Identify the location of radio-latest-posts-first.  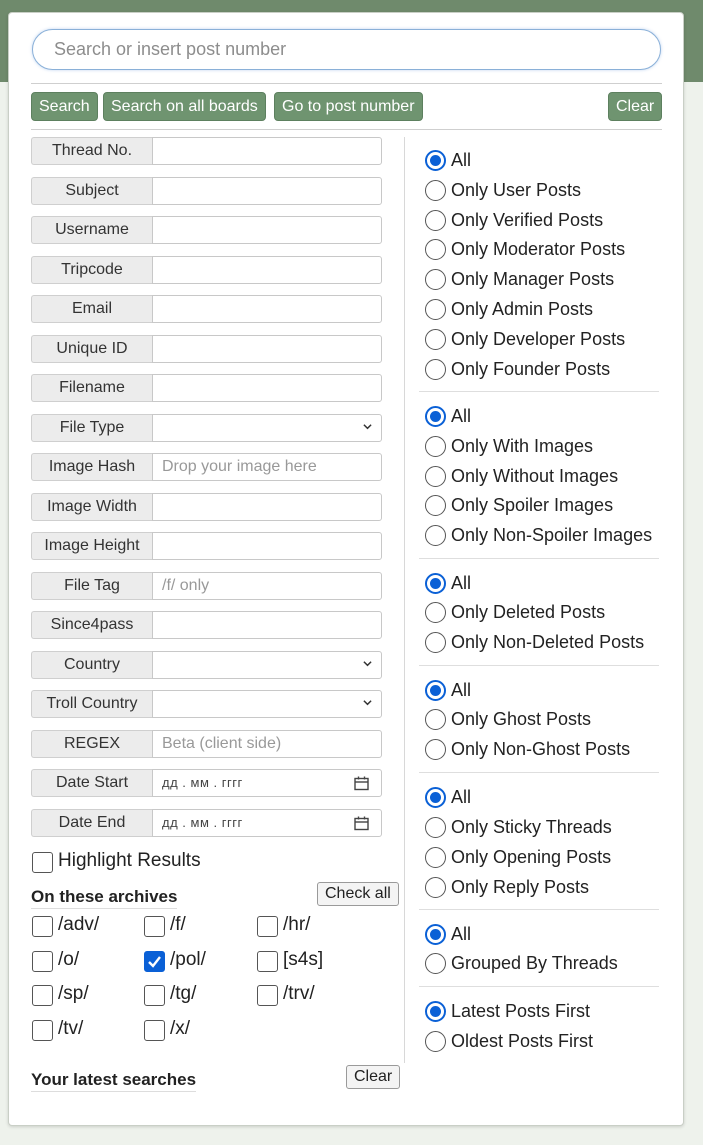
(435, 1011).